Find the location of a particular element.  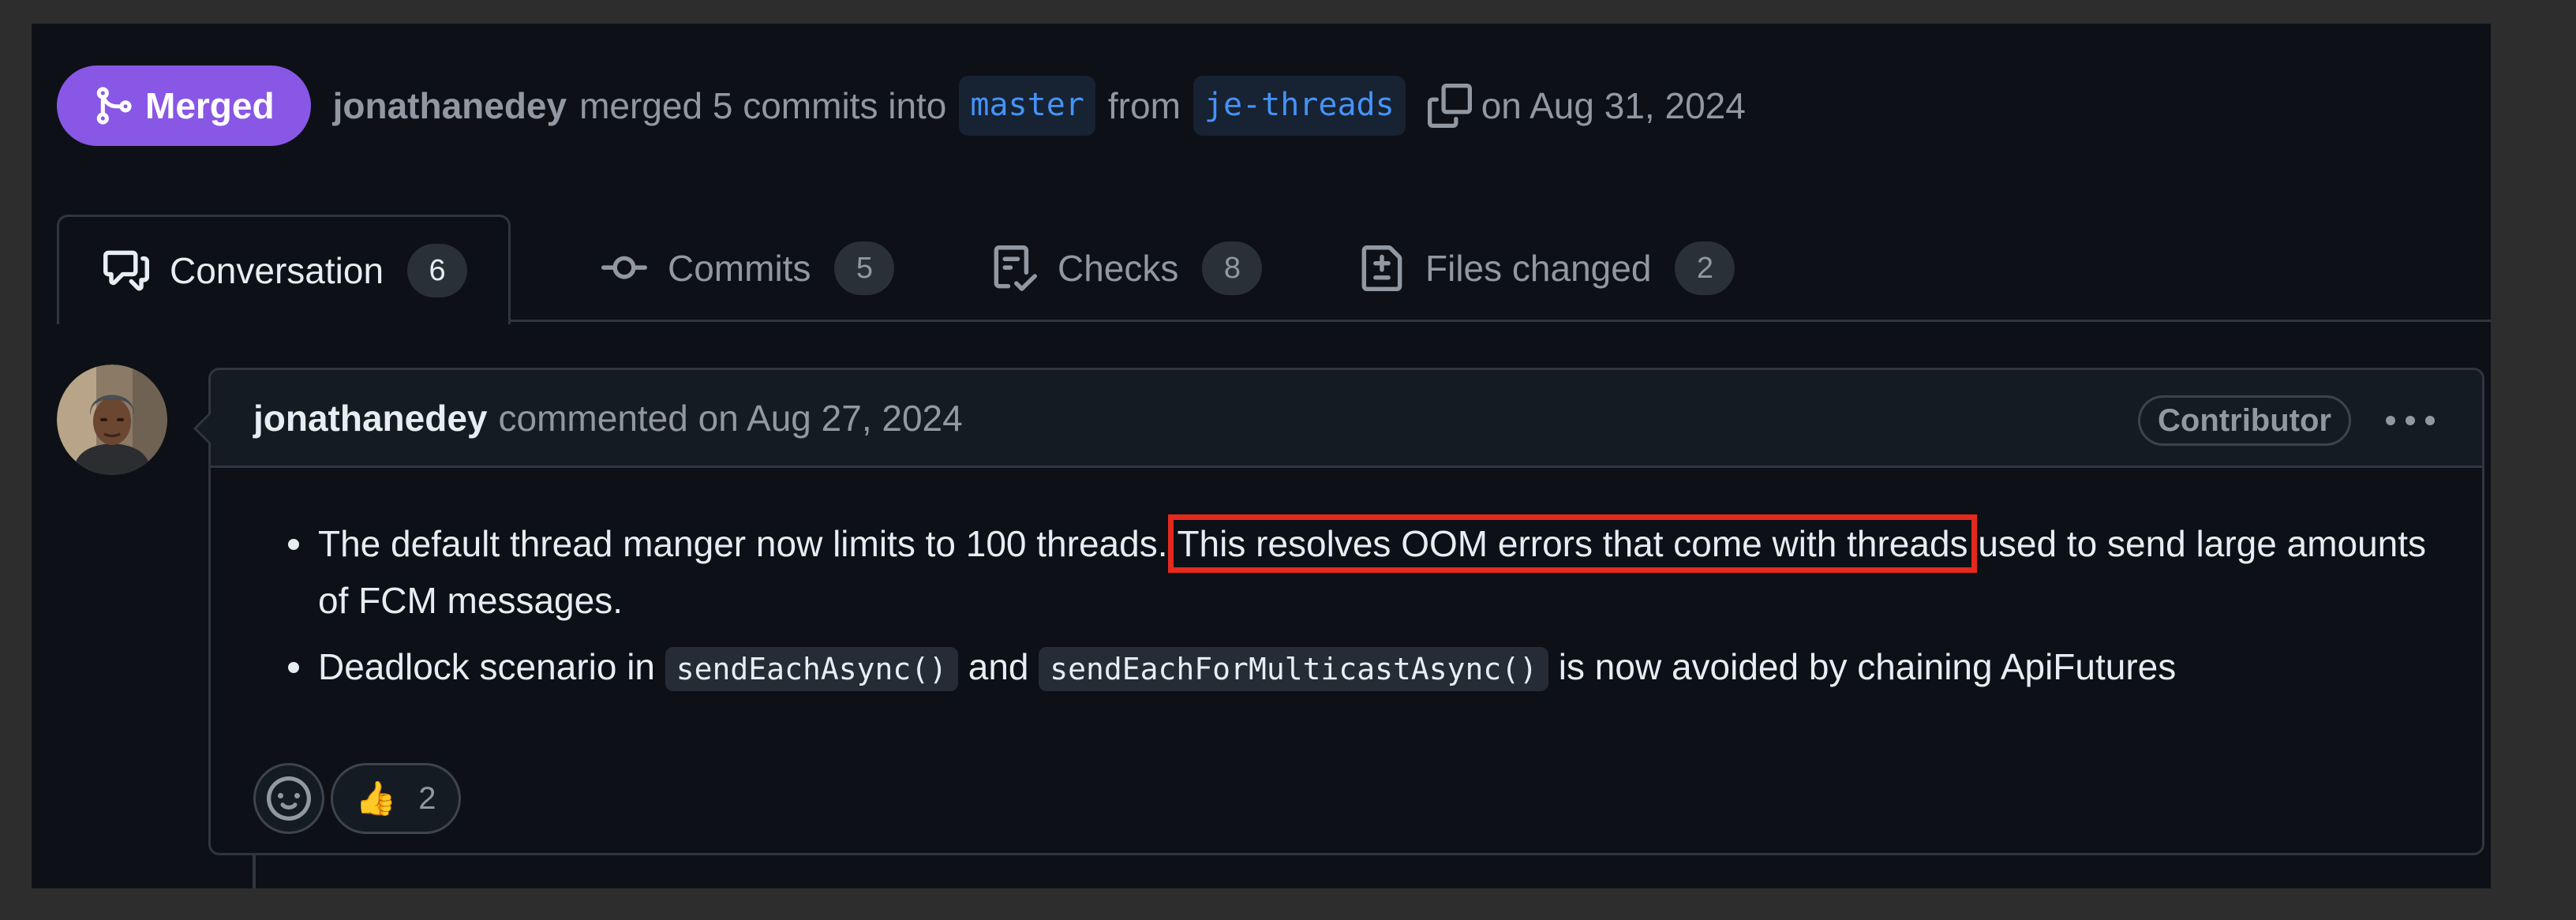

user-avatar-image is located at coordinates (112, 420).